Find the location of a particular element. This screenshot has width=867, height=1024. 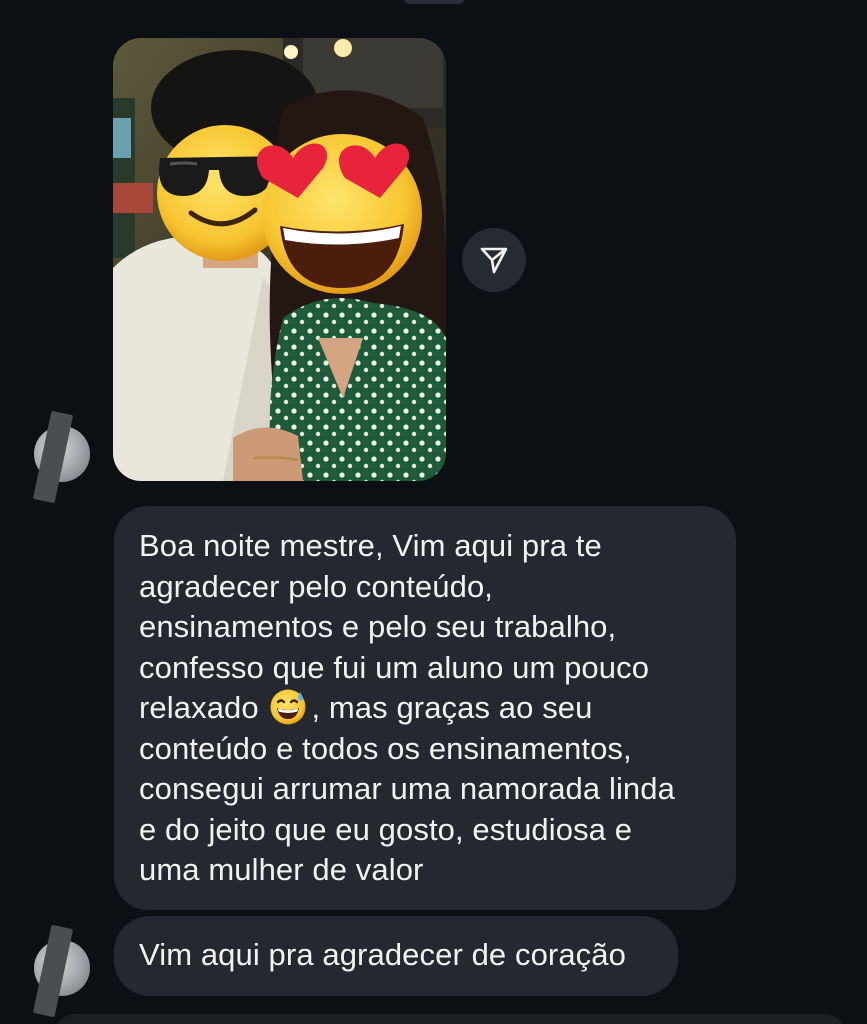

message-line: relaxado , mas graças ao seu is located at coordinates (425, 708).